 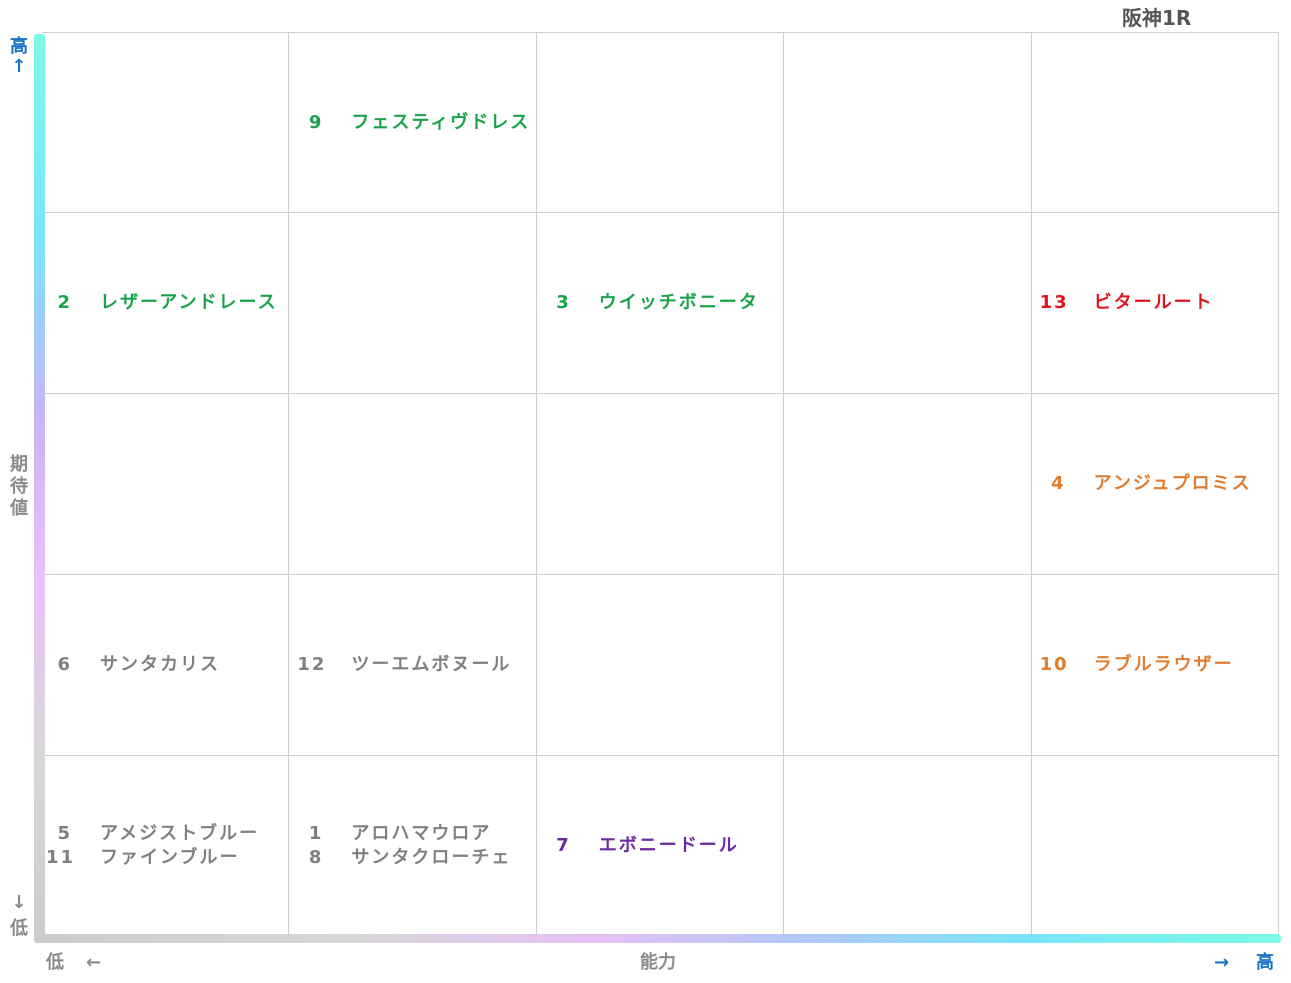 What do you see at coordinates (563, 845) in the screenshot?
I see `horse-number: 7` at bounding box center [563, 845].